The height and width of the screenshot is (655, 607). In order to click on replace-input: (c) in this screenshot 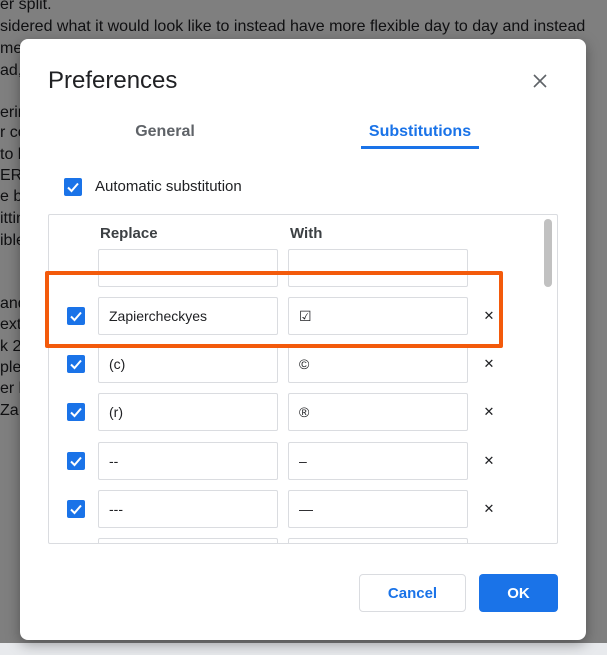, I will do `click(188, 364)`.